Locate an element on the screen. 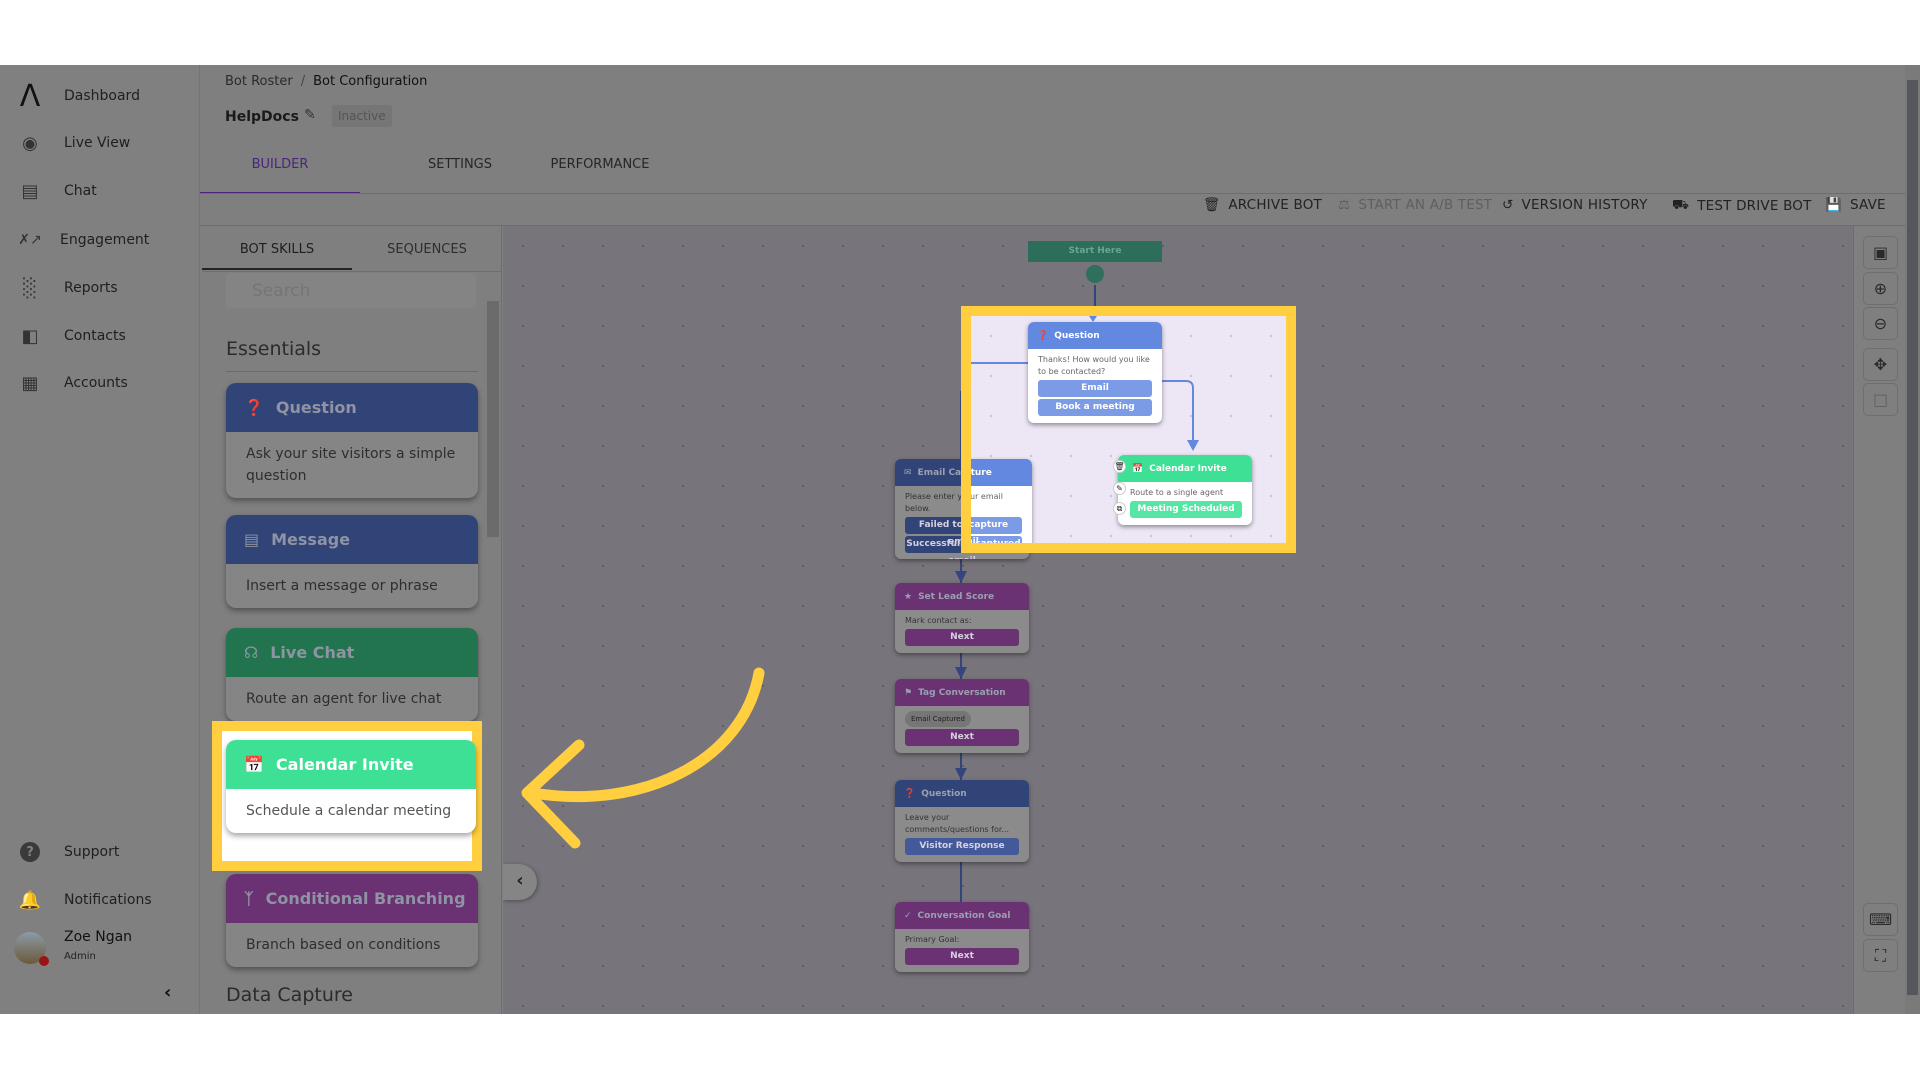 This screenshot has height=1080, width=1920. sidebar-item-contacts: ◧ Contacts is located at coordinates (100, 336).